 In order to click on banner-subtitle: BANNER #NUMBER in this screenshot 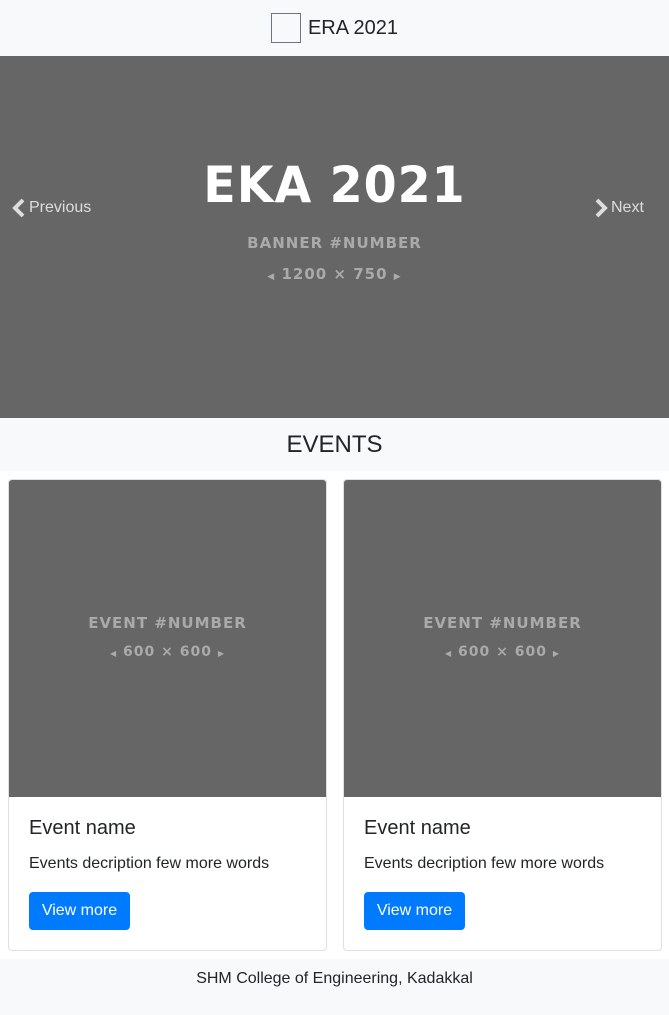, I will do `click(334, 243)`.